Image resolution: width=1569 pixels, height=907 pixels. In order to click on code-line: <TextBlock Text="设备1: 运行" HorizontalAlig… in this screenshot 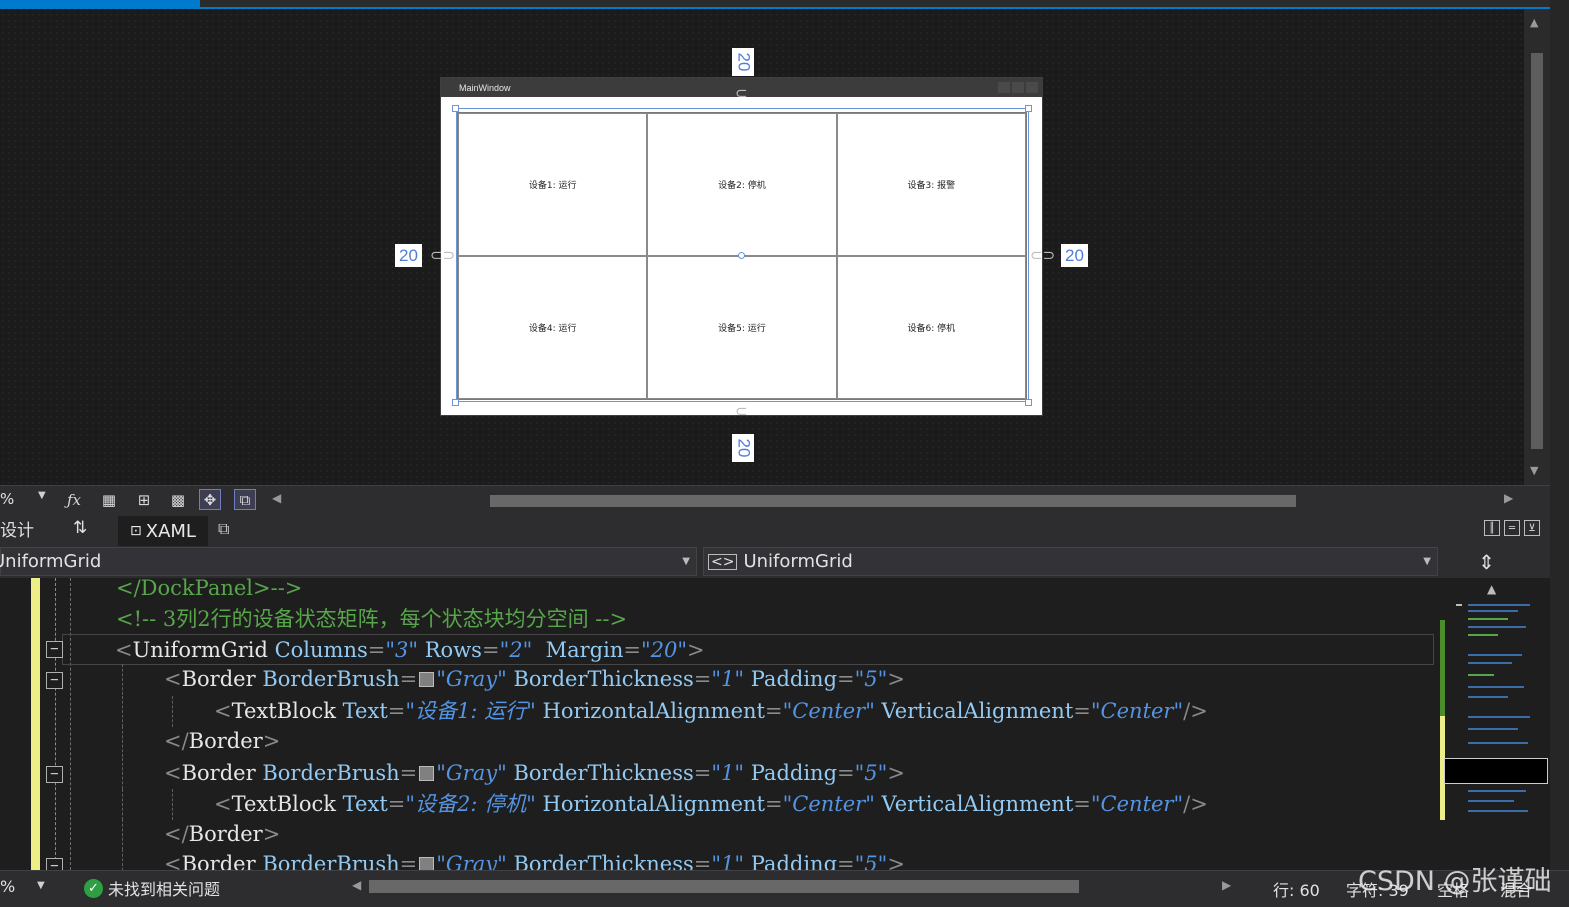, I will do `click(719, 711)`.